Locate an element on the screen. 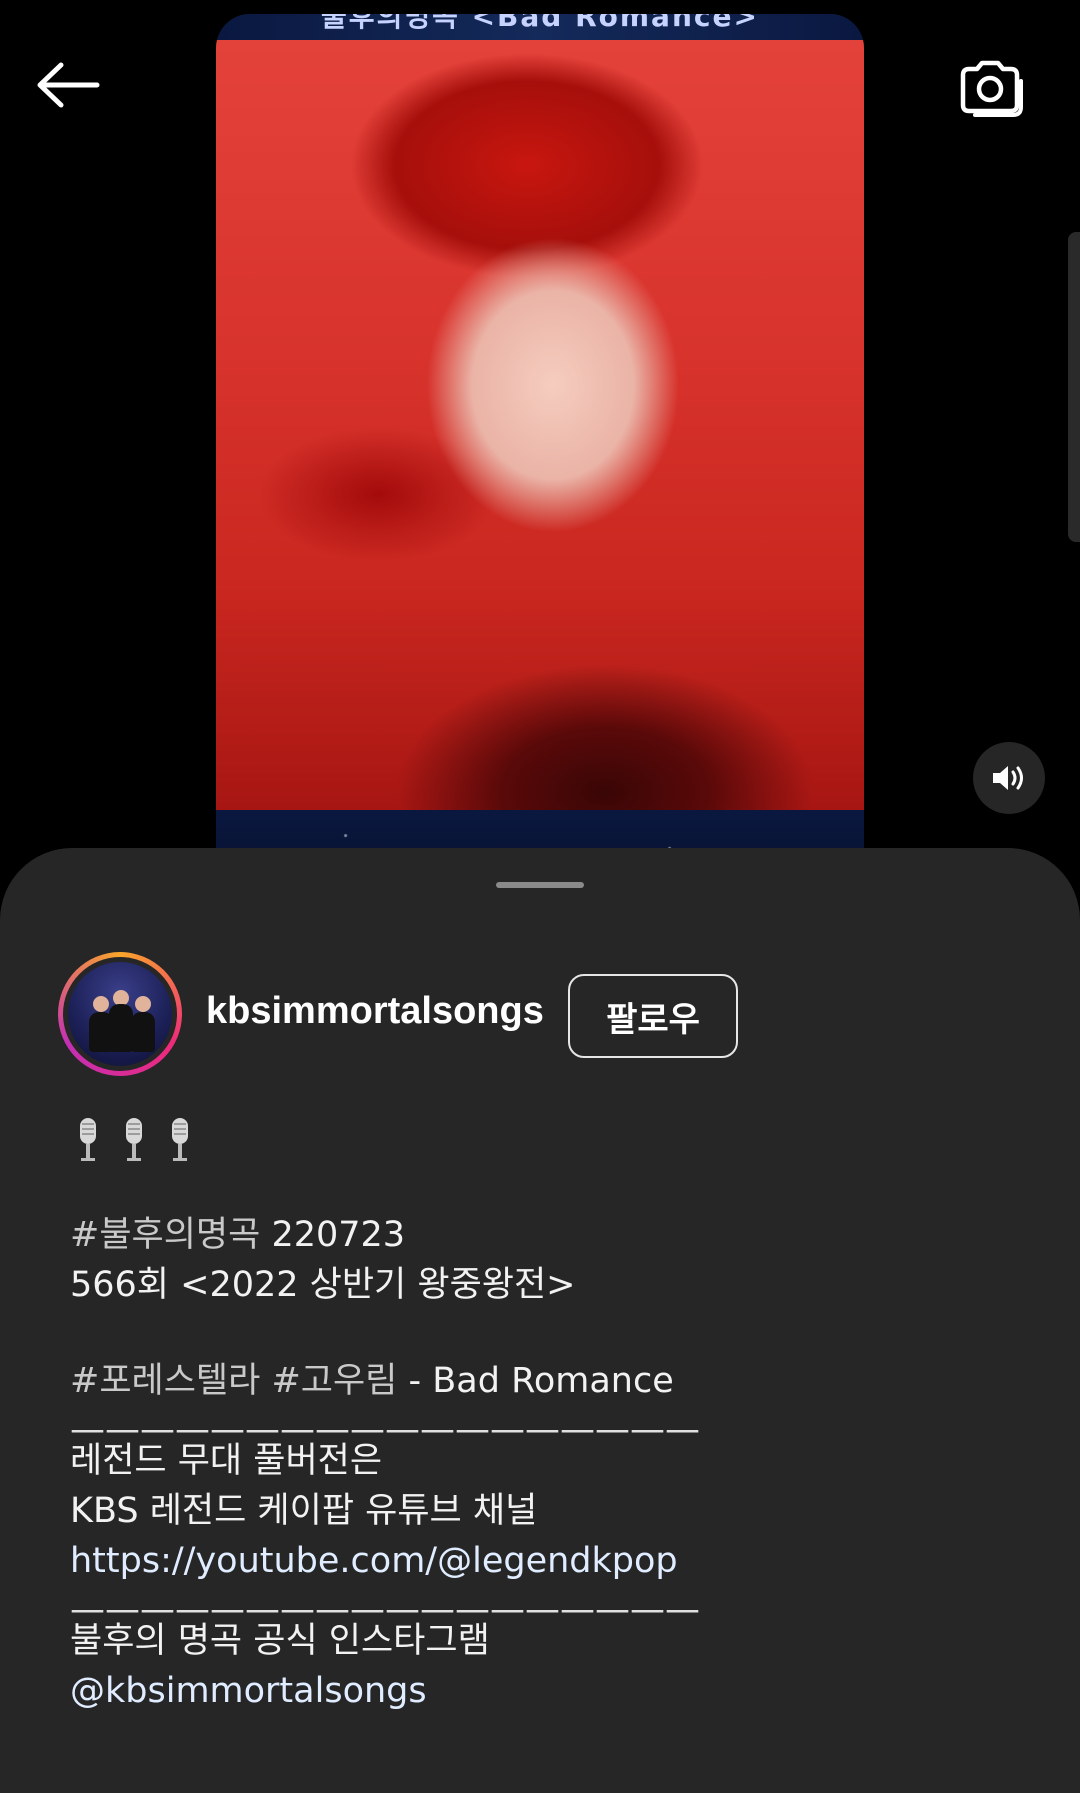  hashtag-link: #포레스텔라 #고우림 is located at coordinates (233, 1381).